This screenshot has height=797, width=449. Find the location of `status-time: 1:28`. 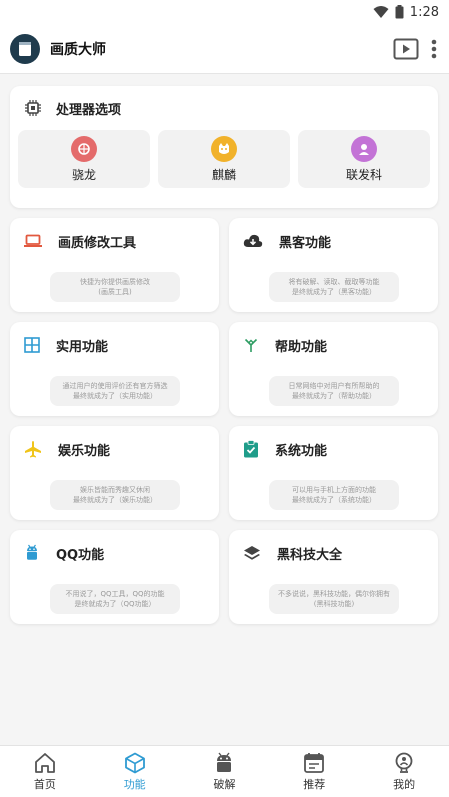

status-time: 1:28 is located at coordinates (424, 12).